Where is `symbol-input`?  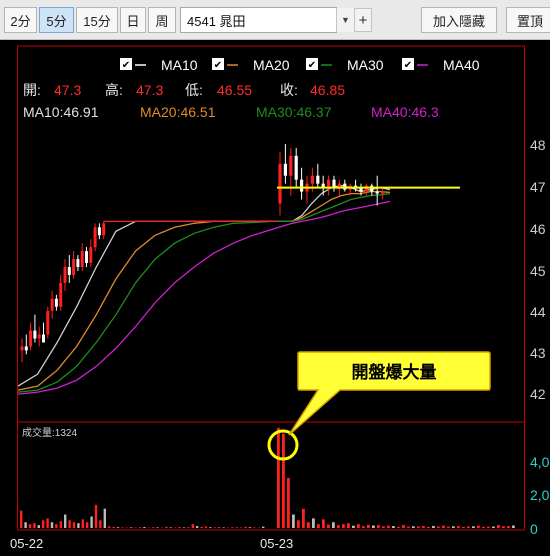 symbol-input is located at coordinates (258, 20).